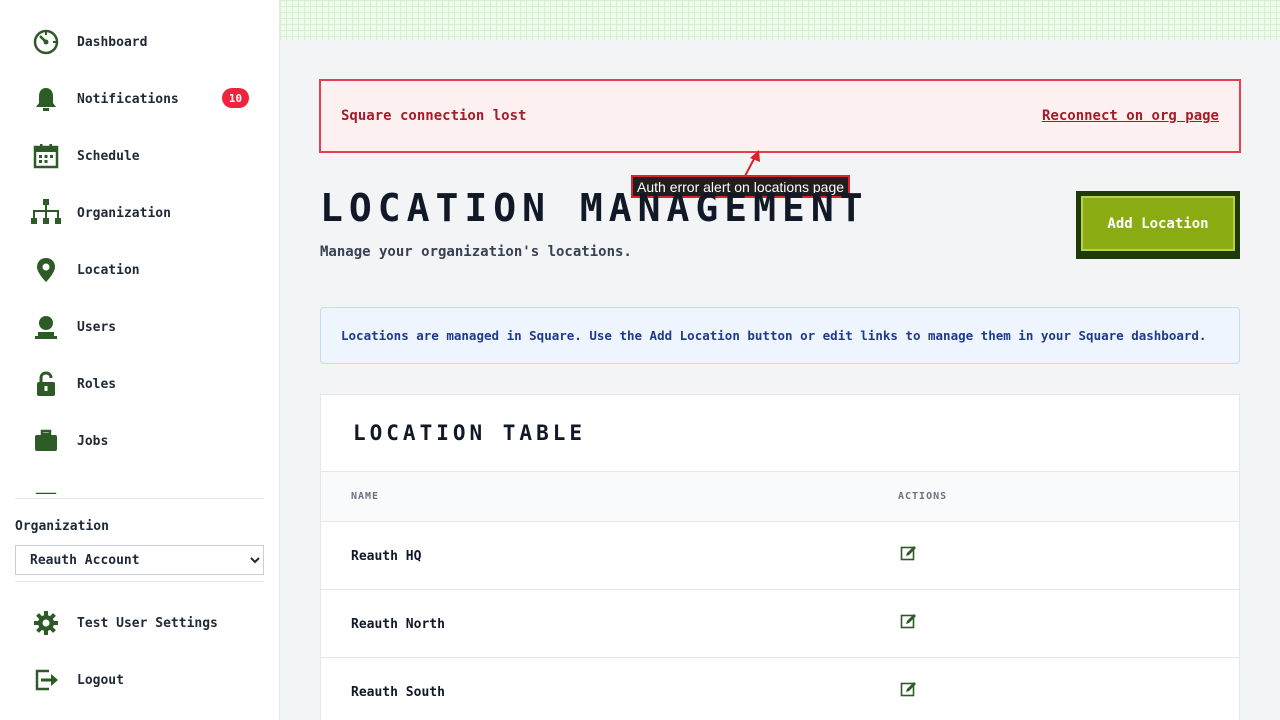 Image resolution: width=1280 pixels, height=720 pixels. Describe the element at coordinates (97, 327) in the screenshot. I see `sidebar-item-label: Users` at that location.